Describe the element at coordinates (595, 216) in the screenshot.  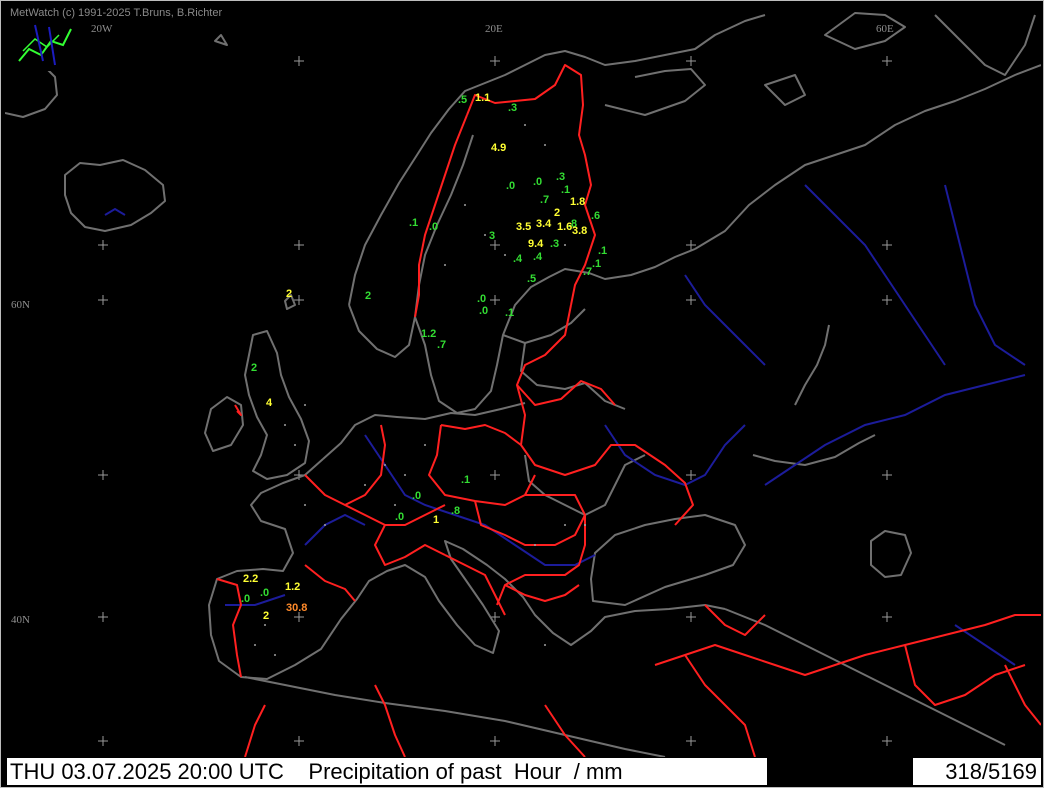
I see `precip-value: .6` at that location.